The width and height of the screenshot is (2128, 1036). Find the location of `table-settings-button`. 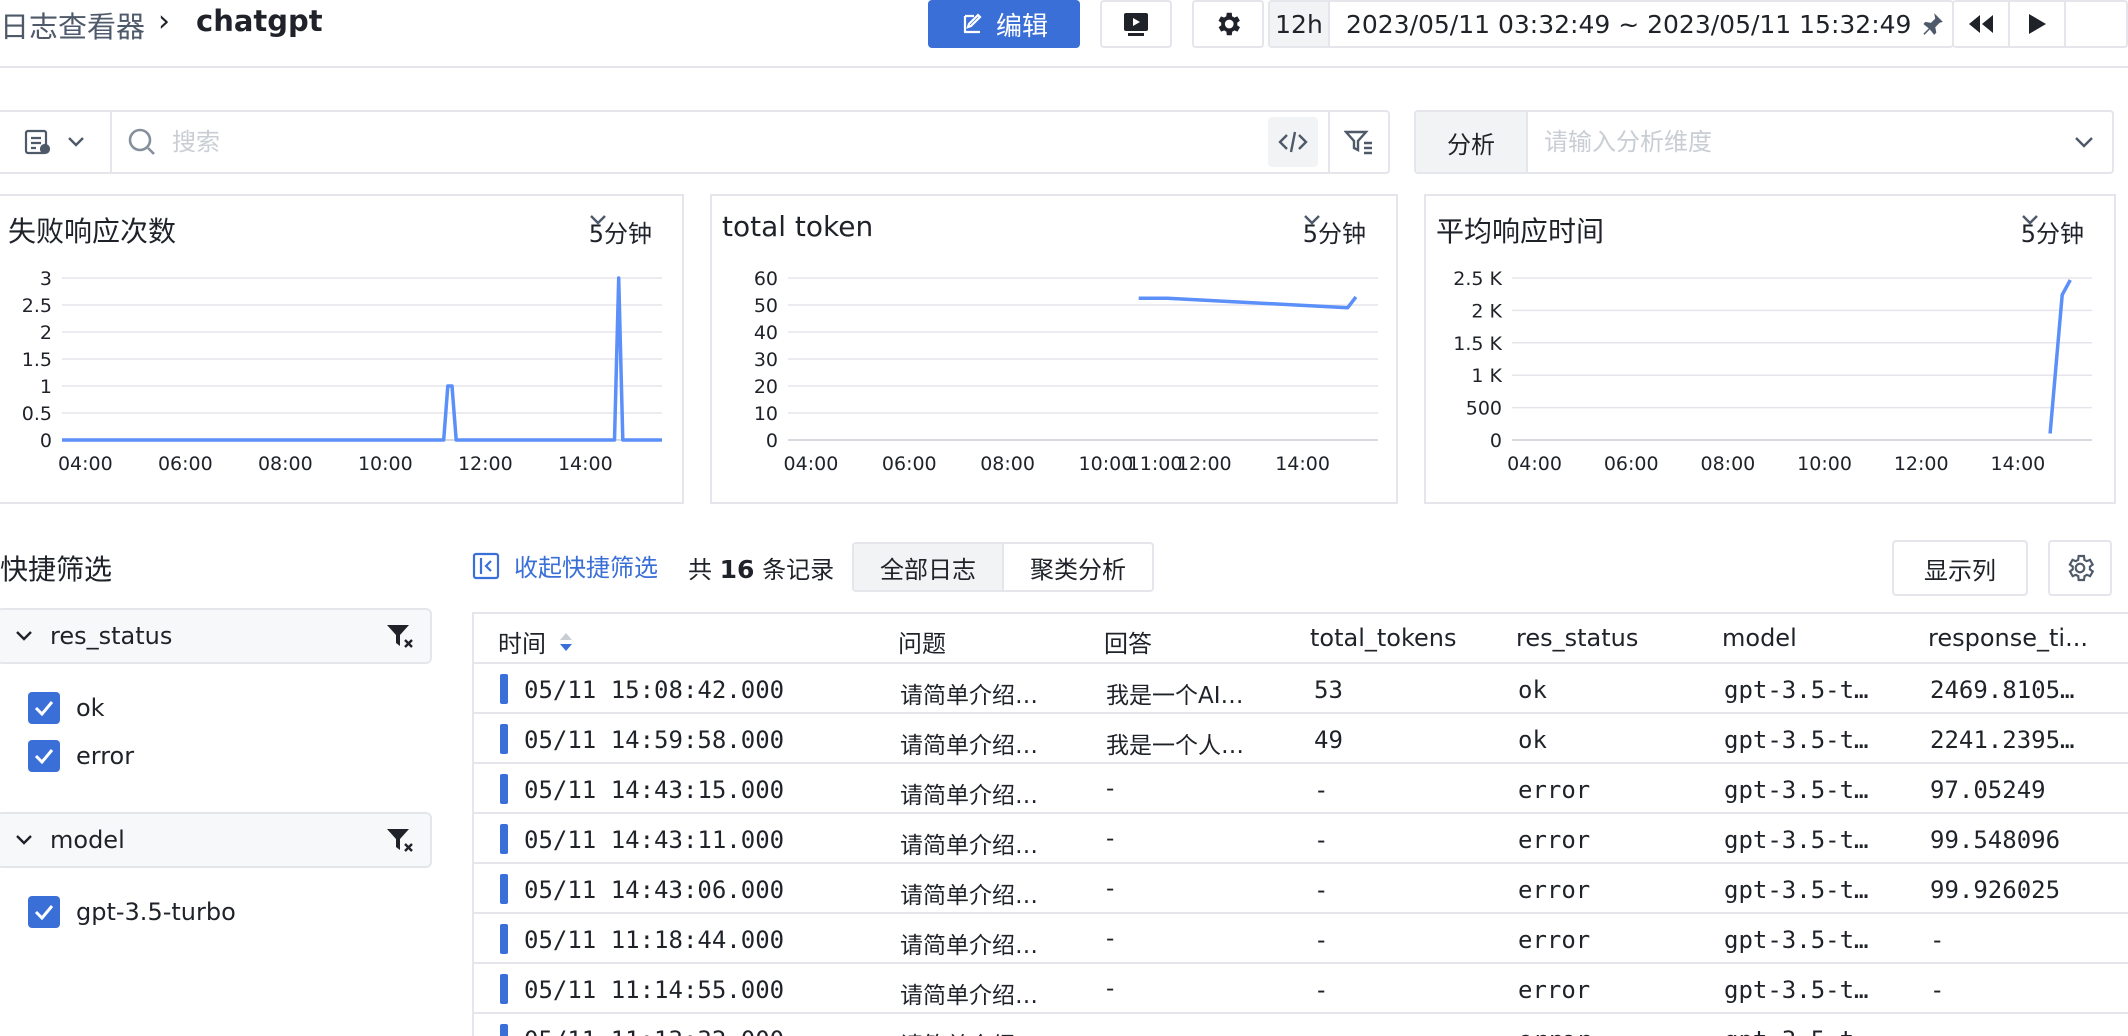

table-settings-button is located at coordinates (2080, 568).